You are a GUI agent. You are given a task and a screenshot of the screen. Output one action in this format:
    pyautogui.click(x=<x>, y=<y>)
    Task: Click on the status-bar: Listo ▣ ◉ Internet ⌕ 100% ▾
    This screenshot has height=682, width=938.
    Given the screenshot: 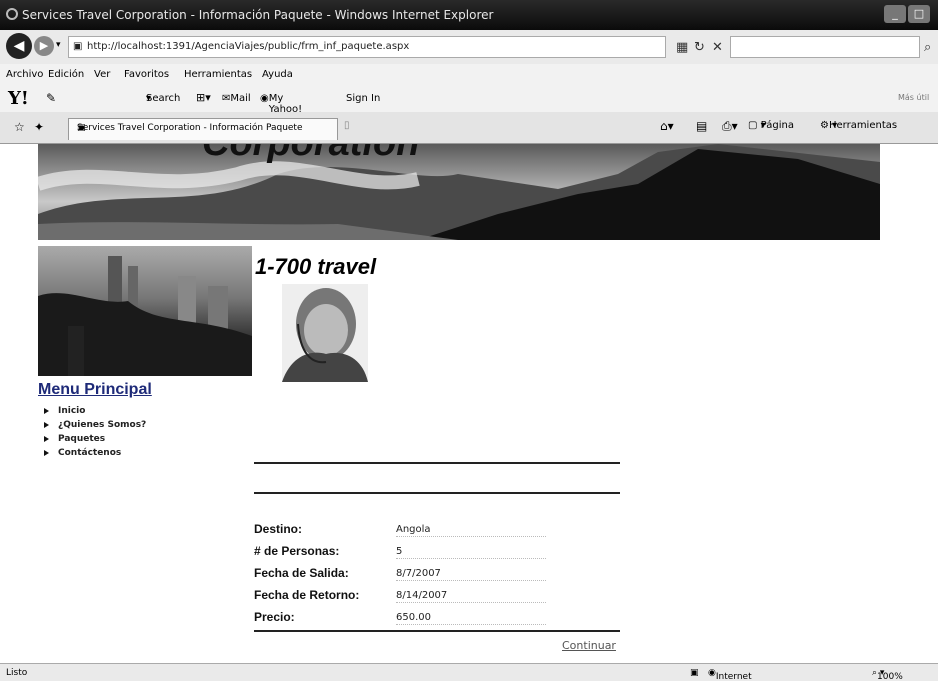 What is the action you would take?
    pyautogui.click(x=469, y=672)
    